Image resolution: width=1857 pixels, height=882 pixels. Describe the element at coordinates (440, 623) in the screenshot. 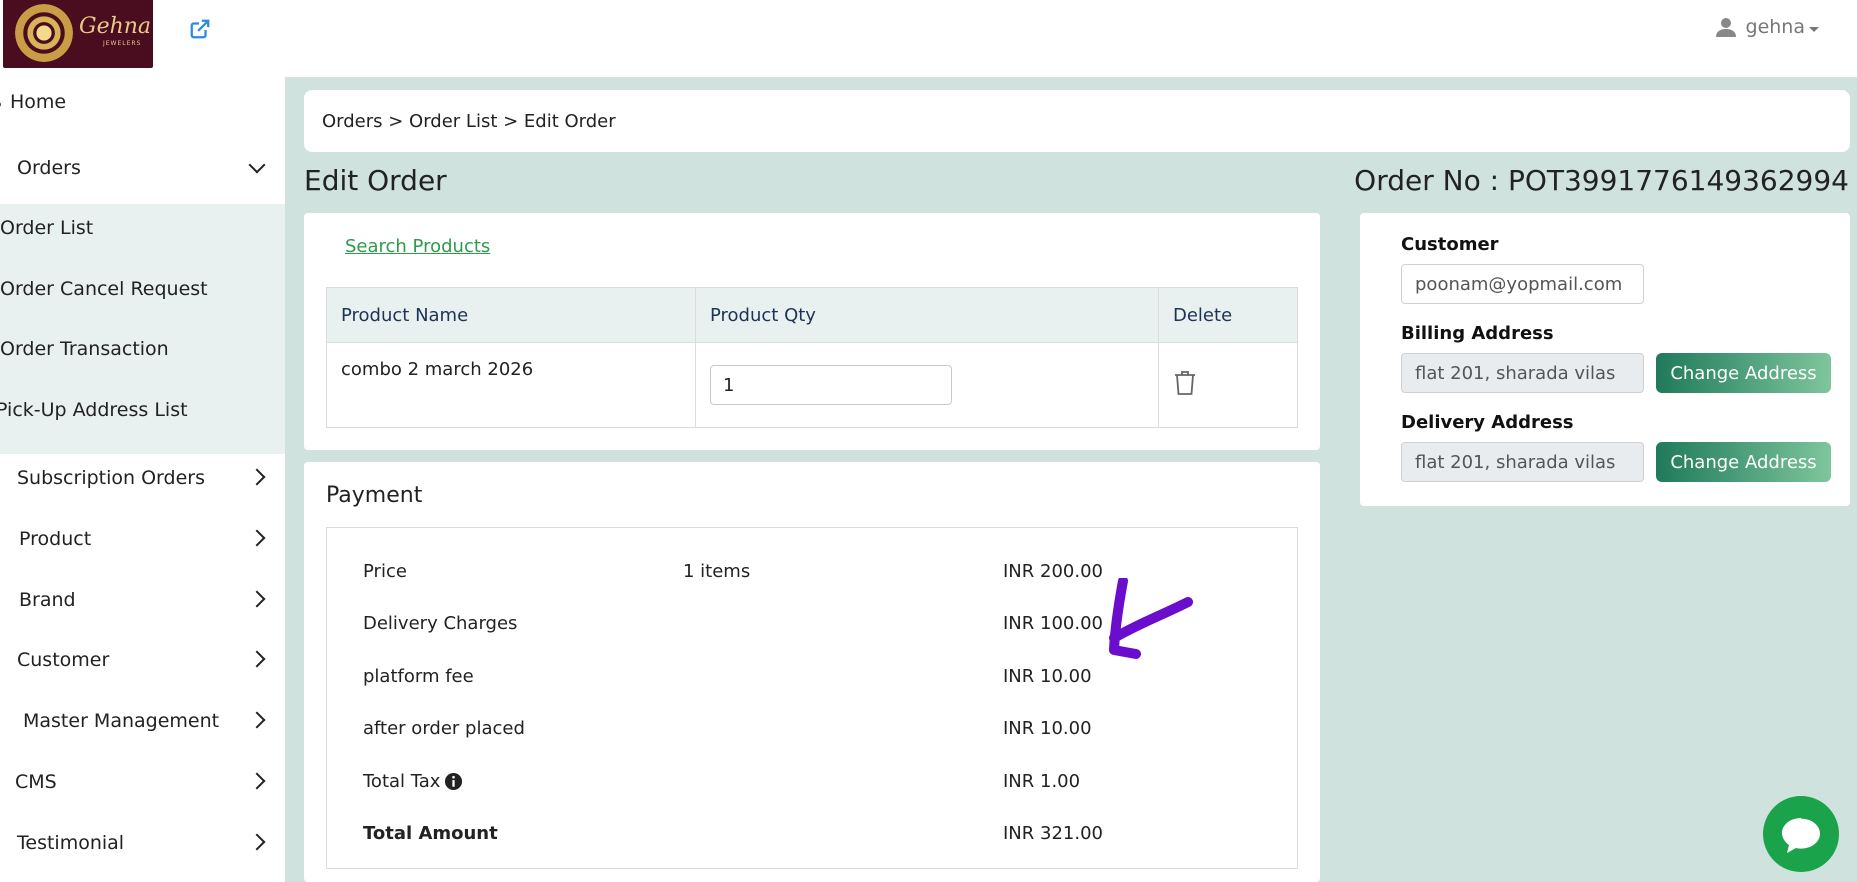

I see `delivery-charges-label: Delivery Charges` at that location.